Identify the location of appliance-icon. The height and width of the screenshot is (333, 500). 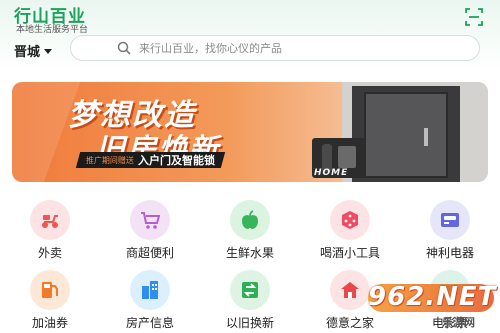
(450, 220).